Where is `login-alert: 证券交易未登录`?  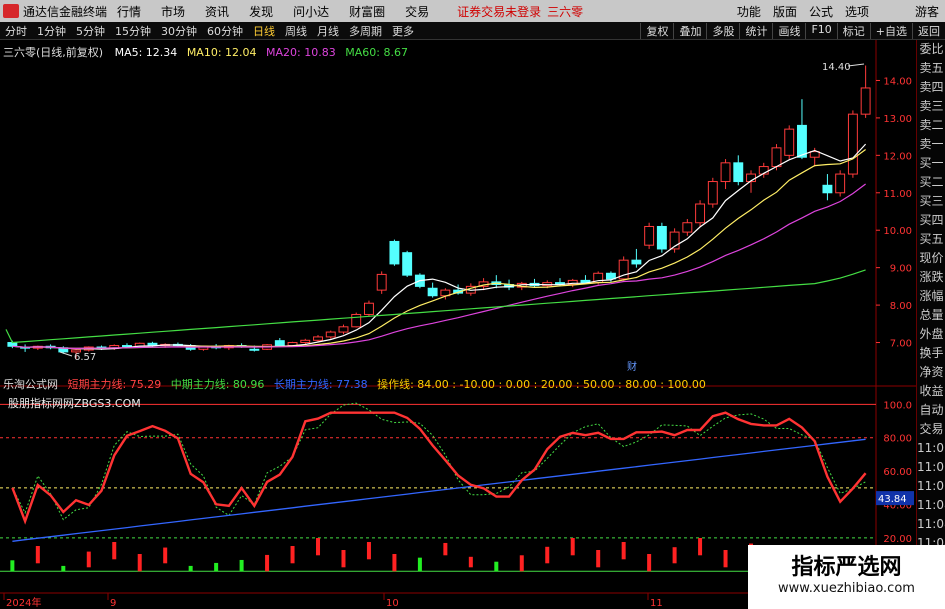 login-alert: 证券交易未登录 is located at coordinates (499, 11).